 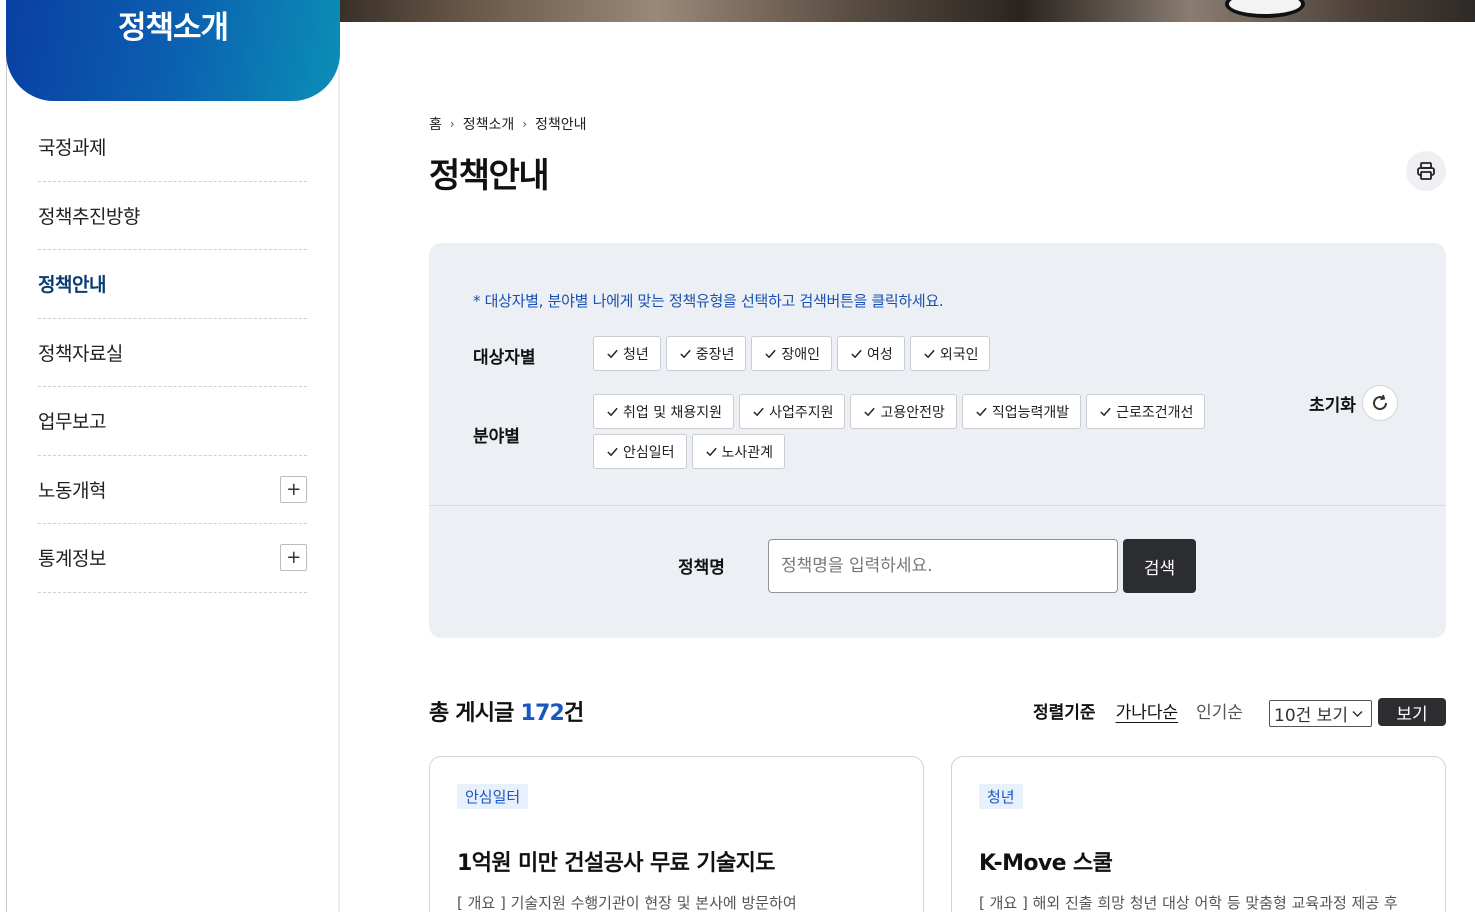 What do you see at coordinates (172, 147) in the screenshot?
I see `sidebar-item-national-tasks: 국정과제` at bounding box center [172, 147].